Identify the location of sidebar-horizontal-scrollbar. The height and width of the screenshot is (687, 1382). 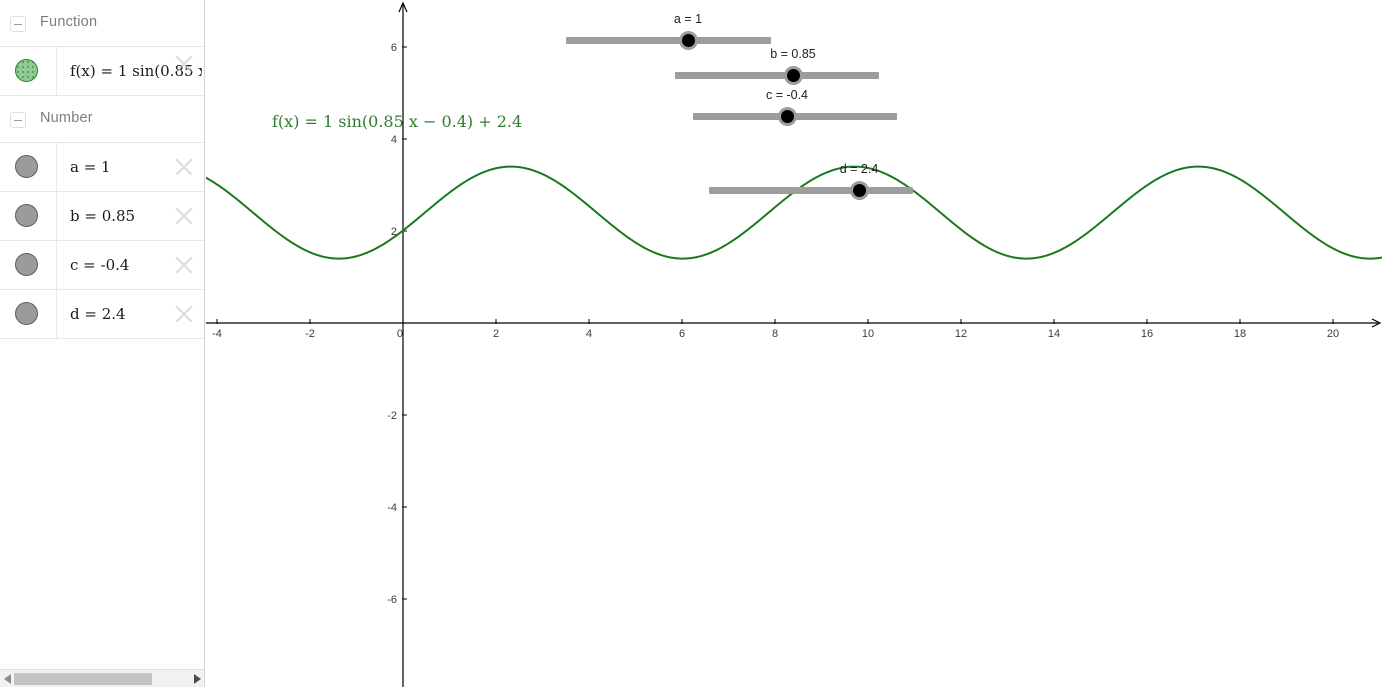
(102, 678).